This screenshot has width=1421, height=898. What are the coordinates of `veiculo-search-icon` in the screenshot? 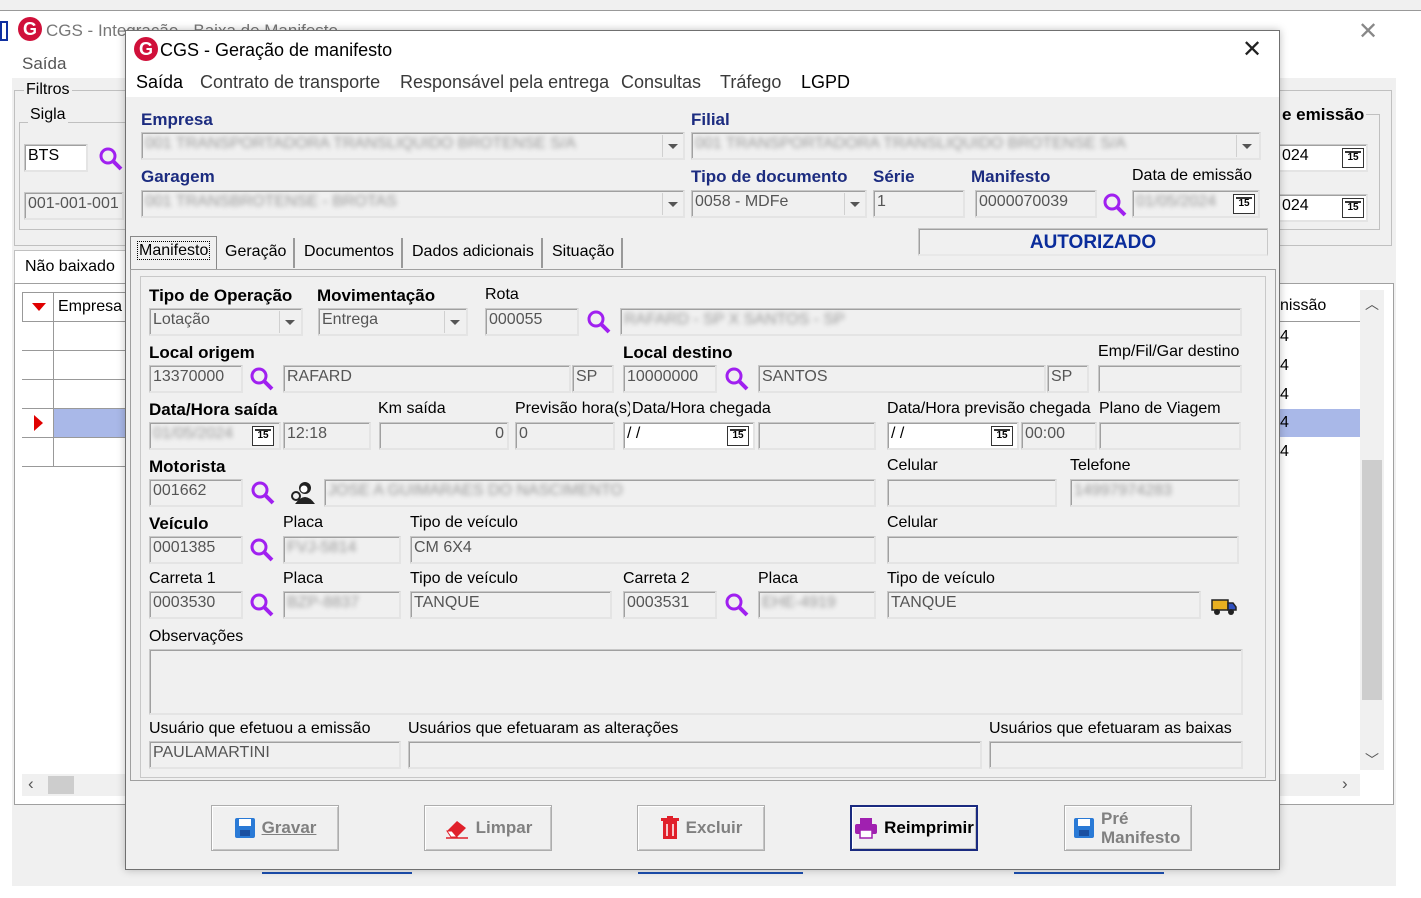 It's located at (262, 550).